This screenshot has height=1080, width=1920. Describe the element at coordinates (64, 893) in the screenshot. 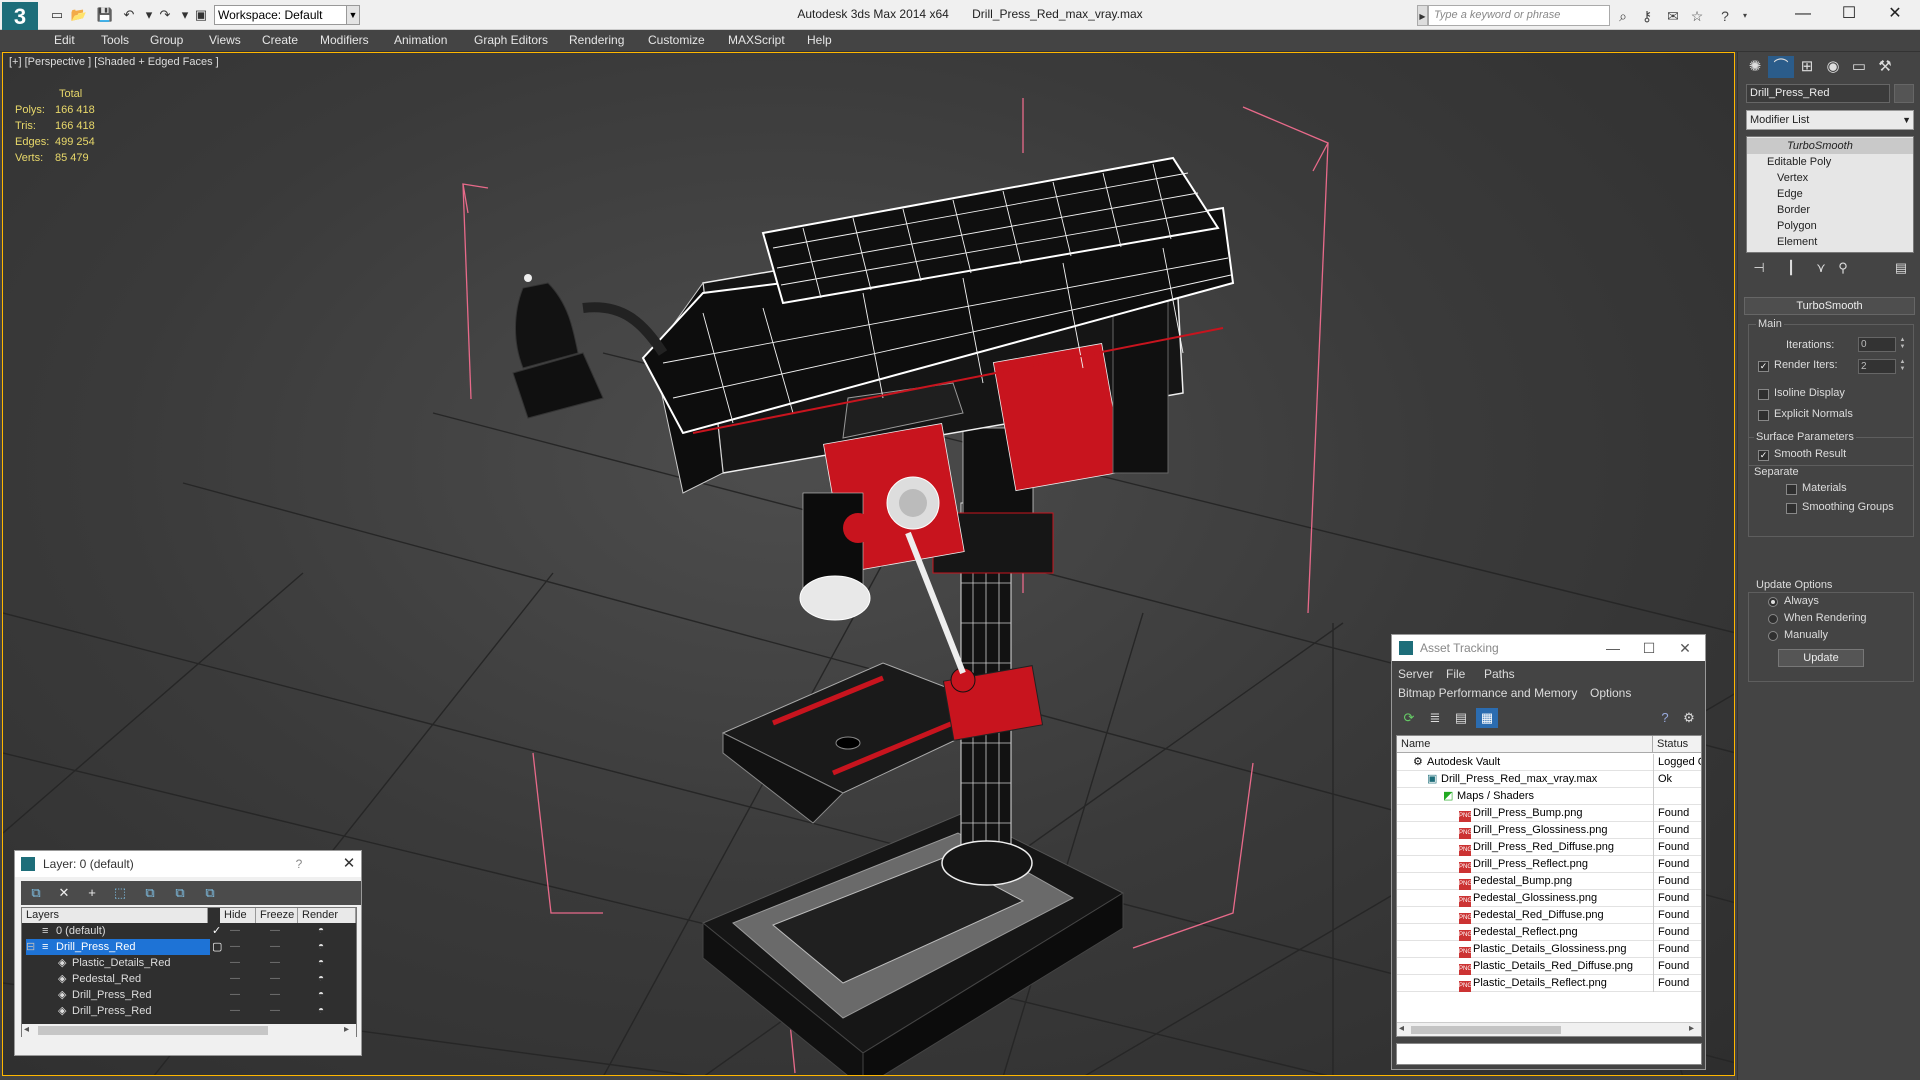

I see `delete-layer-icon: ✕` at that location.